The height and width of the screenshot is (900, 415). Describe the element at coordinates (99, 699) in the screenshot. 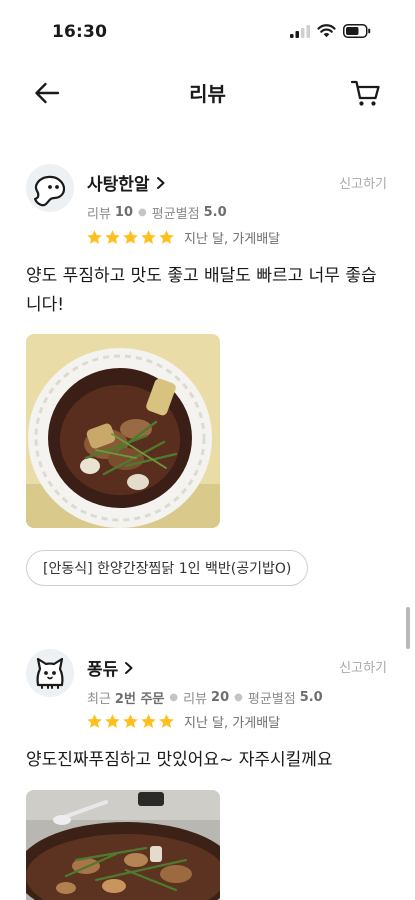

I see `meta-label: 최근` at that location.